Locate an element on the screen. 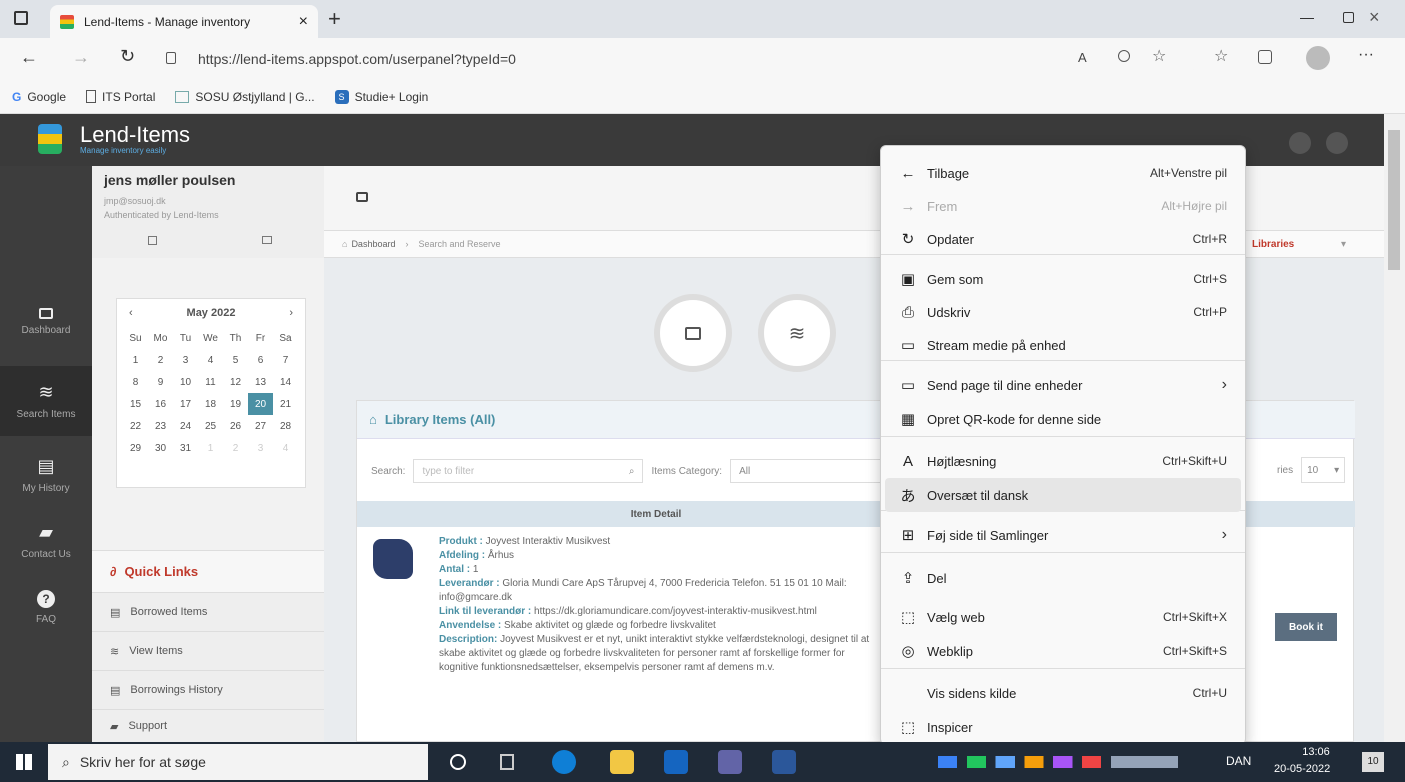 This screenshot has height=782, width=1405. context-menu-item: ⬚ Inspicer is located at coordinates (1063, 727).